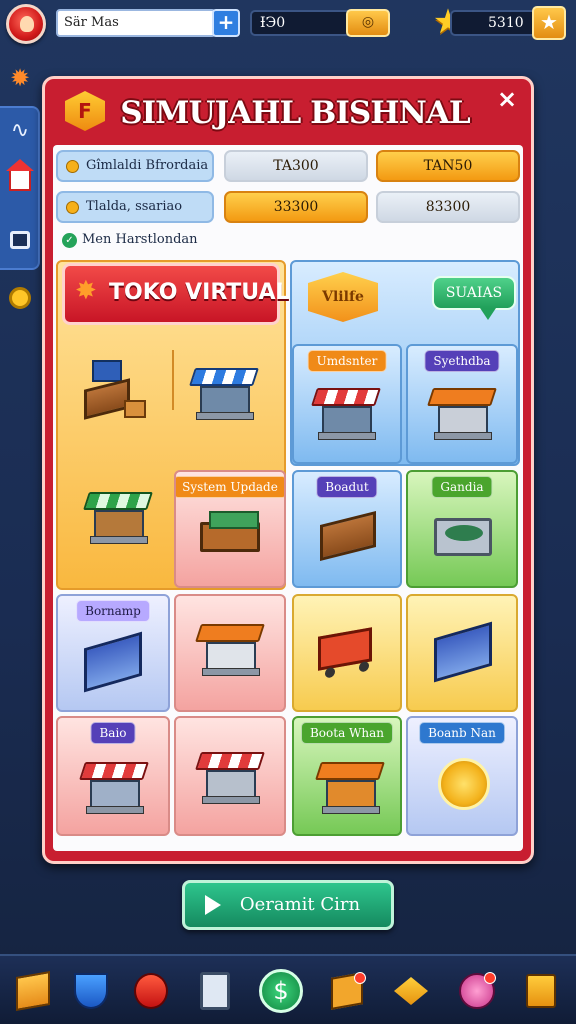 The width and height of the screenshot is (576, 1024). I want to click on nav-chevron-icon, so click(411, 991).